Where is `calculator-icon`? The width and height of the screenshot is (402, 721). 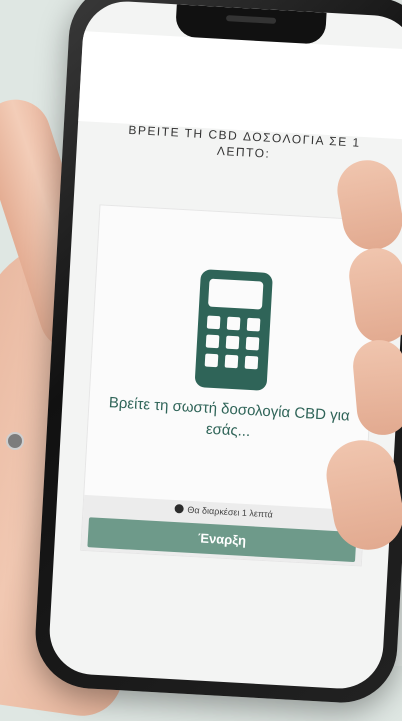
calculator-icon is located at coordinates (233, 330).